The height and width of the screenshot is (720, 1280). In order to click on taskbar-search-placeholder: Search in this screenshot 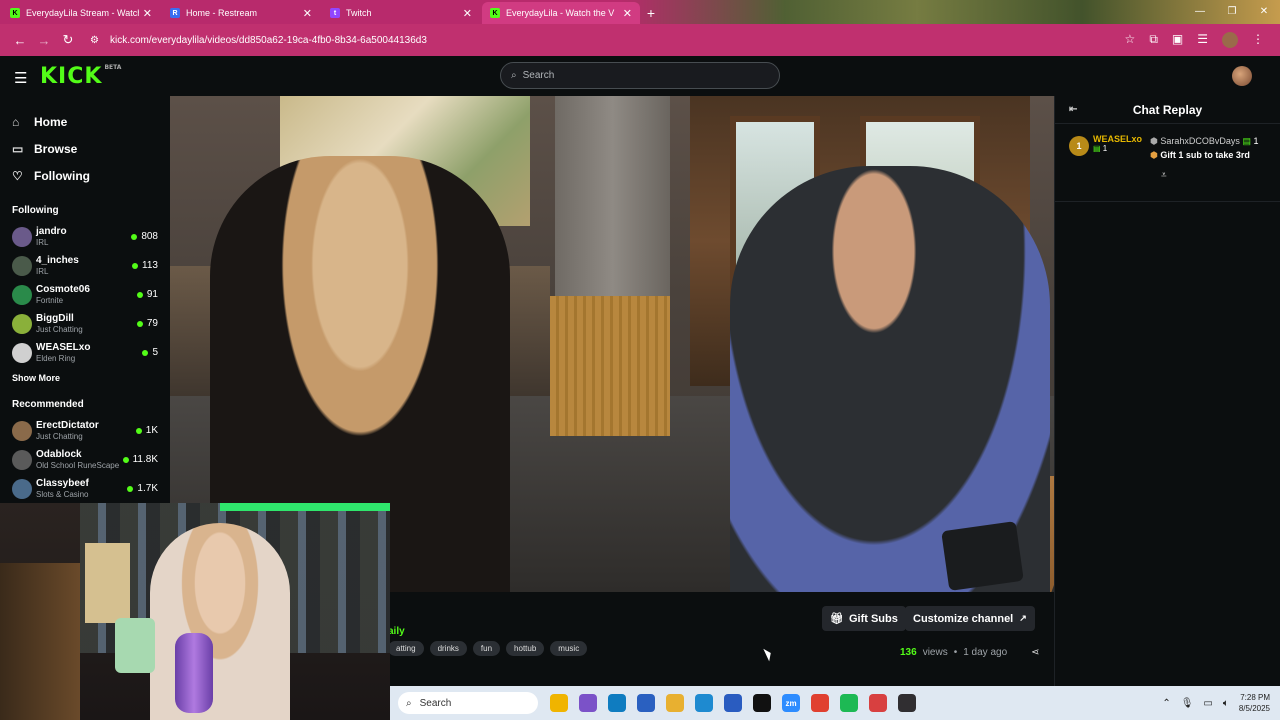, I will do `click(435, 703)`.